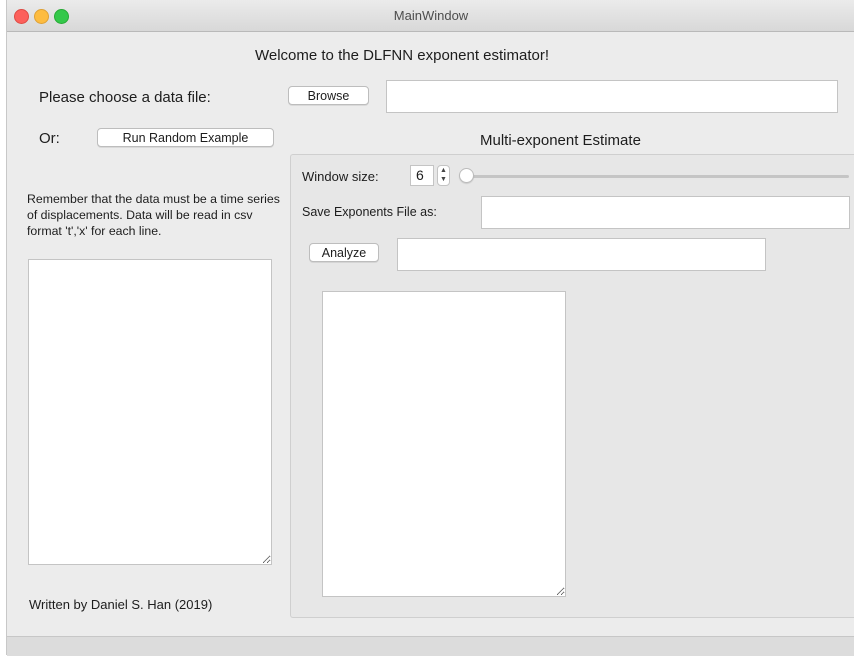  I want to click on window-title: MainWindow, so click(431, 15).